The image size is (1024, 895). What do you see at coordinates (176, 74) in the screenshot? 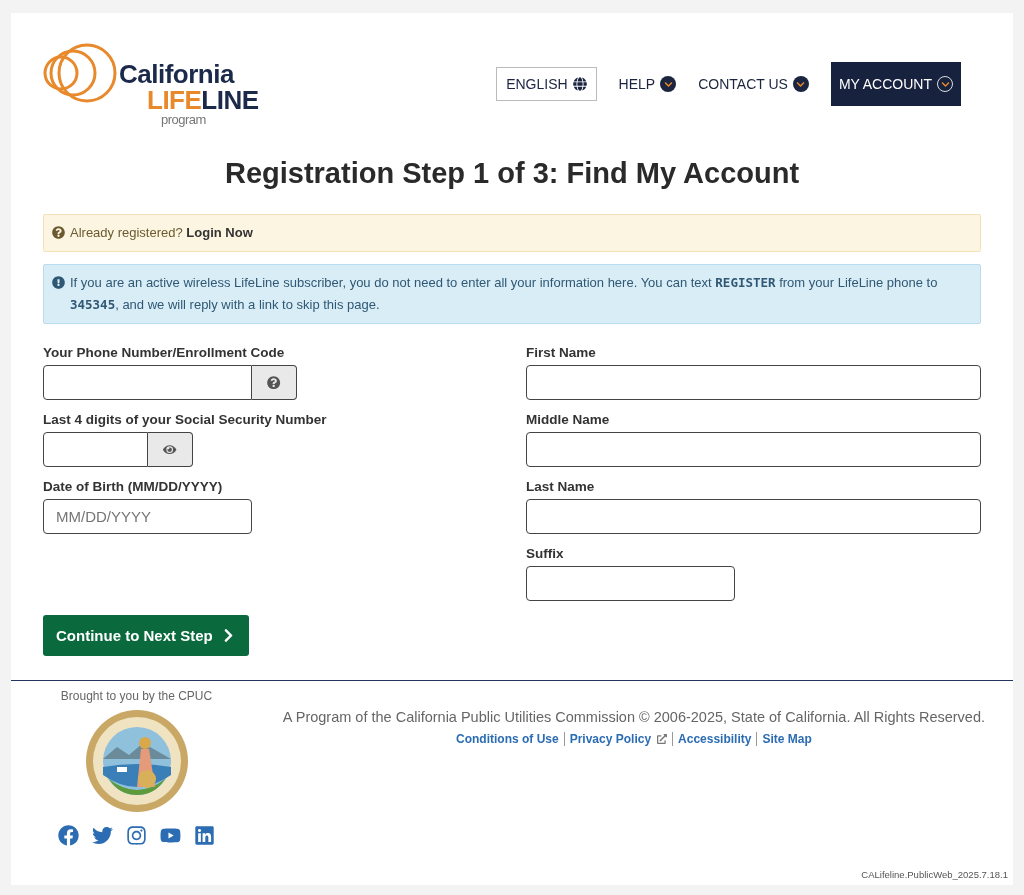
I see `logo-text: California` at bounding box center [176, 74].